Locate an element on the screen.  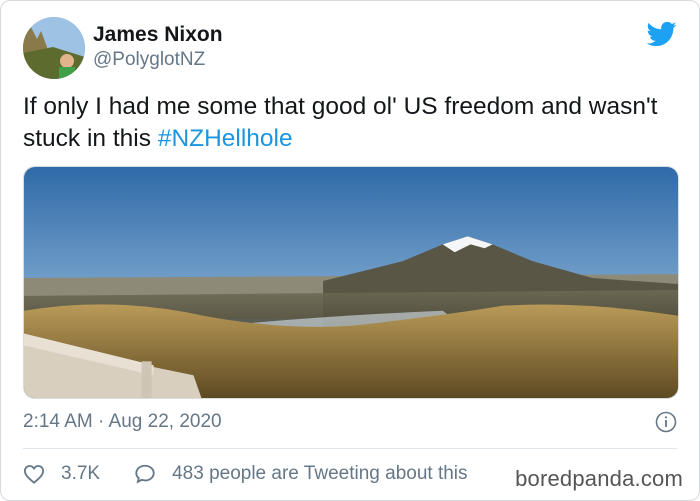
speech-bubble-icon is located at coordinates (145, 474).